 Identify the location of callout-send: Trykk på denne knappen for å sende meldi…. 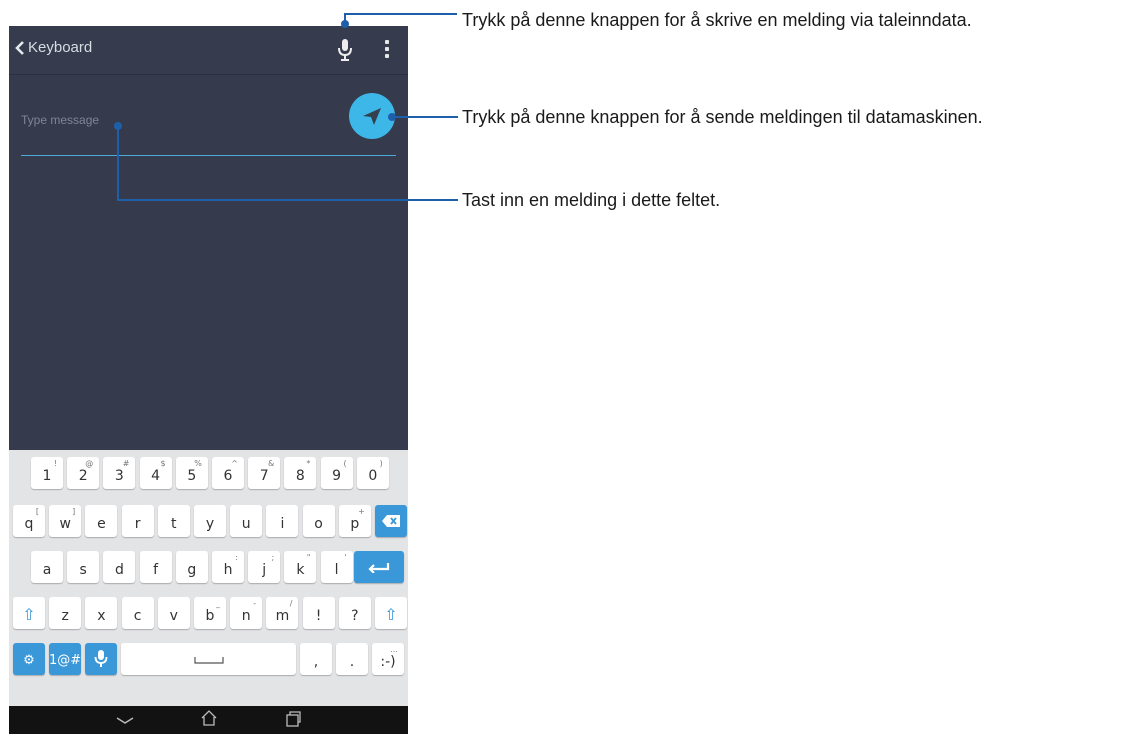
(722, 117).